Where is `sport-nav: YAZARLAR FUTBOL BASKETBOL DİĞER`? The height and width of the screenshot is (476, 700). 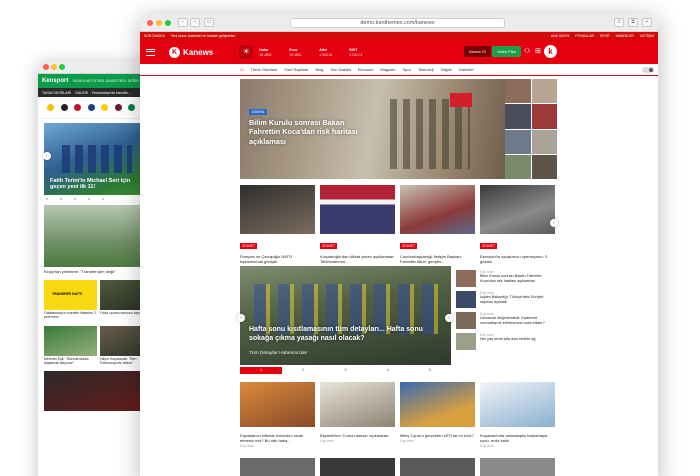
sport-nav: YAZARLAR FUTBOL BASKETBOL DİĞER is located at coordinates (105, 81).